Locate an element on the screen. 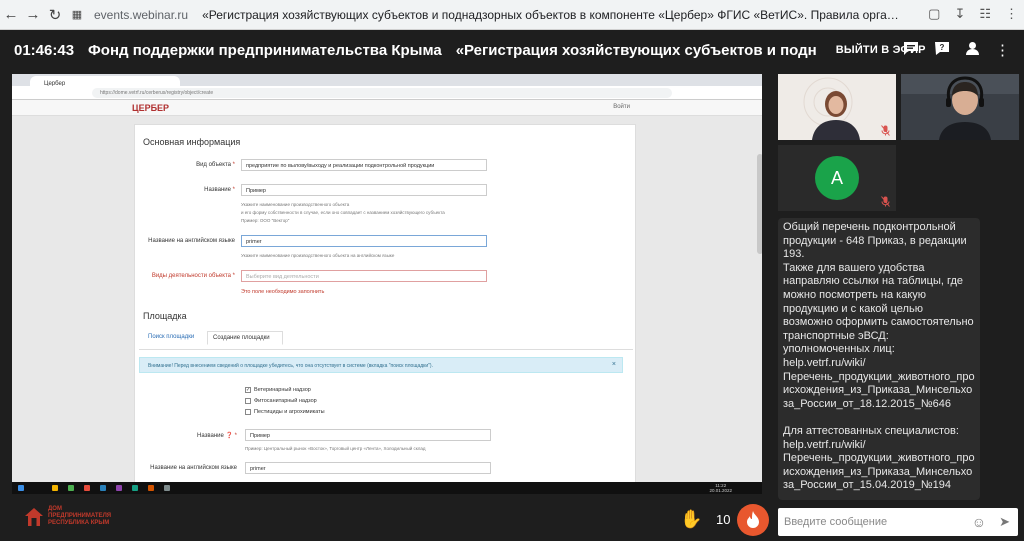  participant-2-image is located at coordinates (960, 107).